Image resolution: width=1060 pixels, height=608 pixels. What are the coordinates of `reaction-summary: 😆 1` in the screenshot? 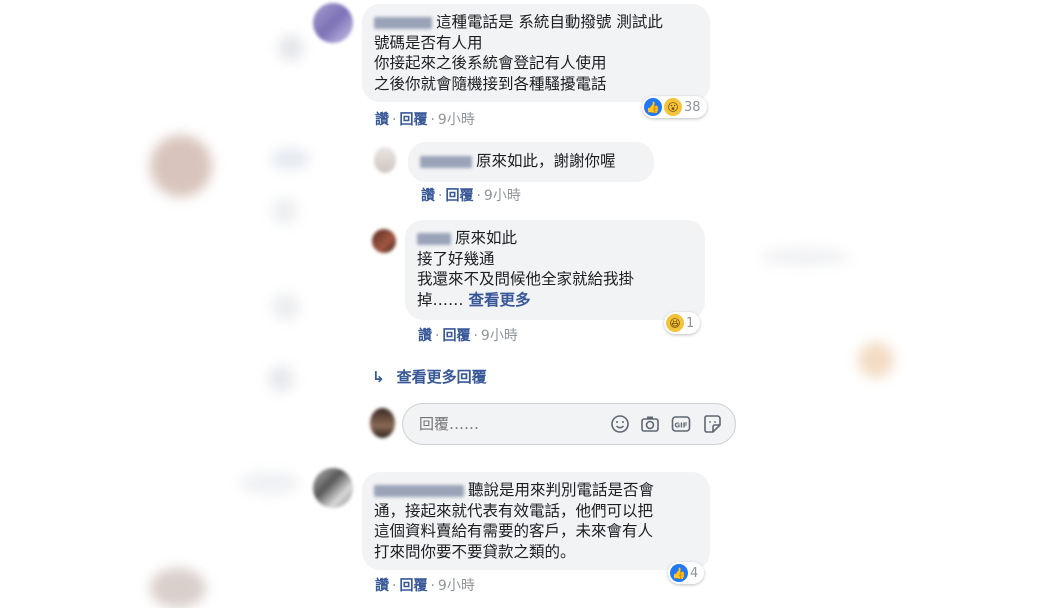 It's located at (682, 323).